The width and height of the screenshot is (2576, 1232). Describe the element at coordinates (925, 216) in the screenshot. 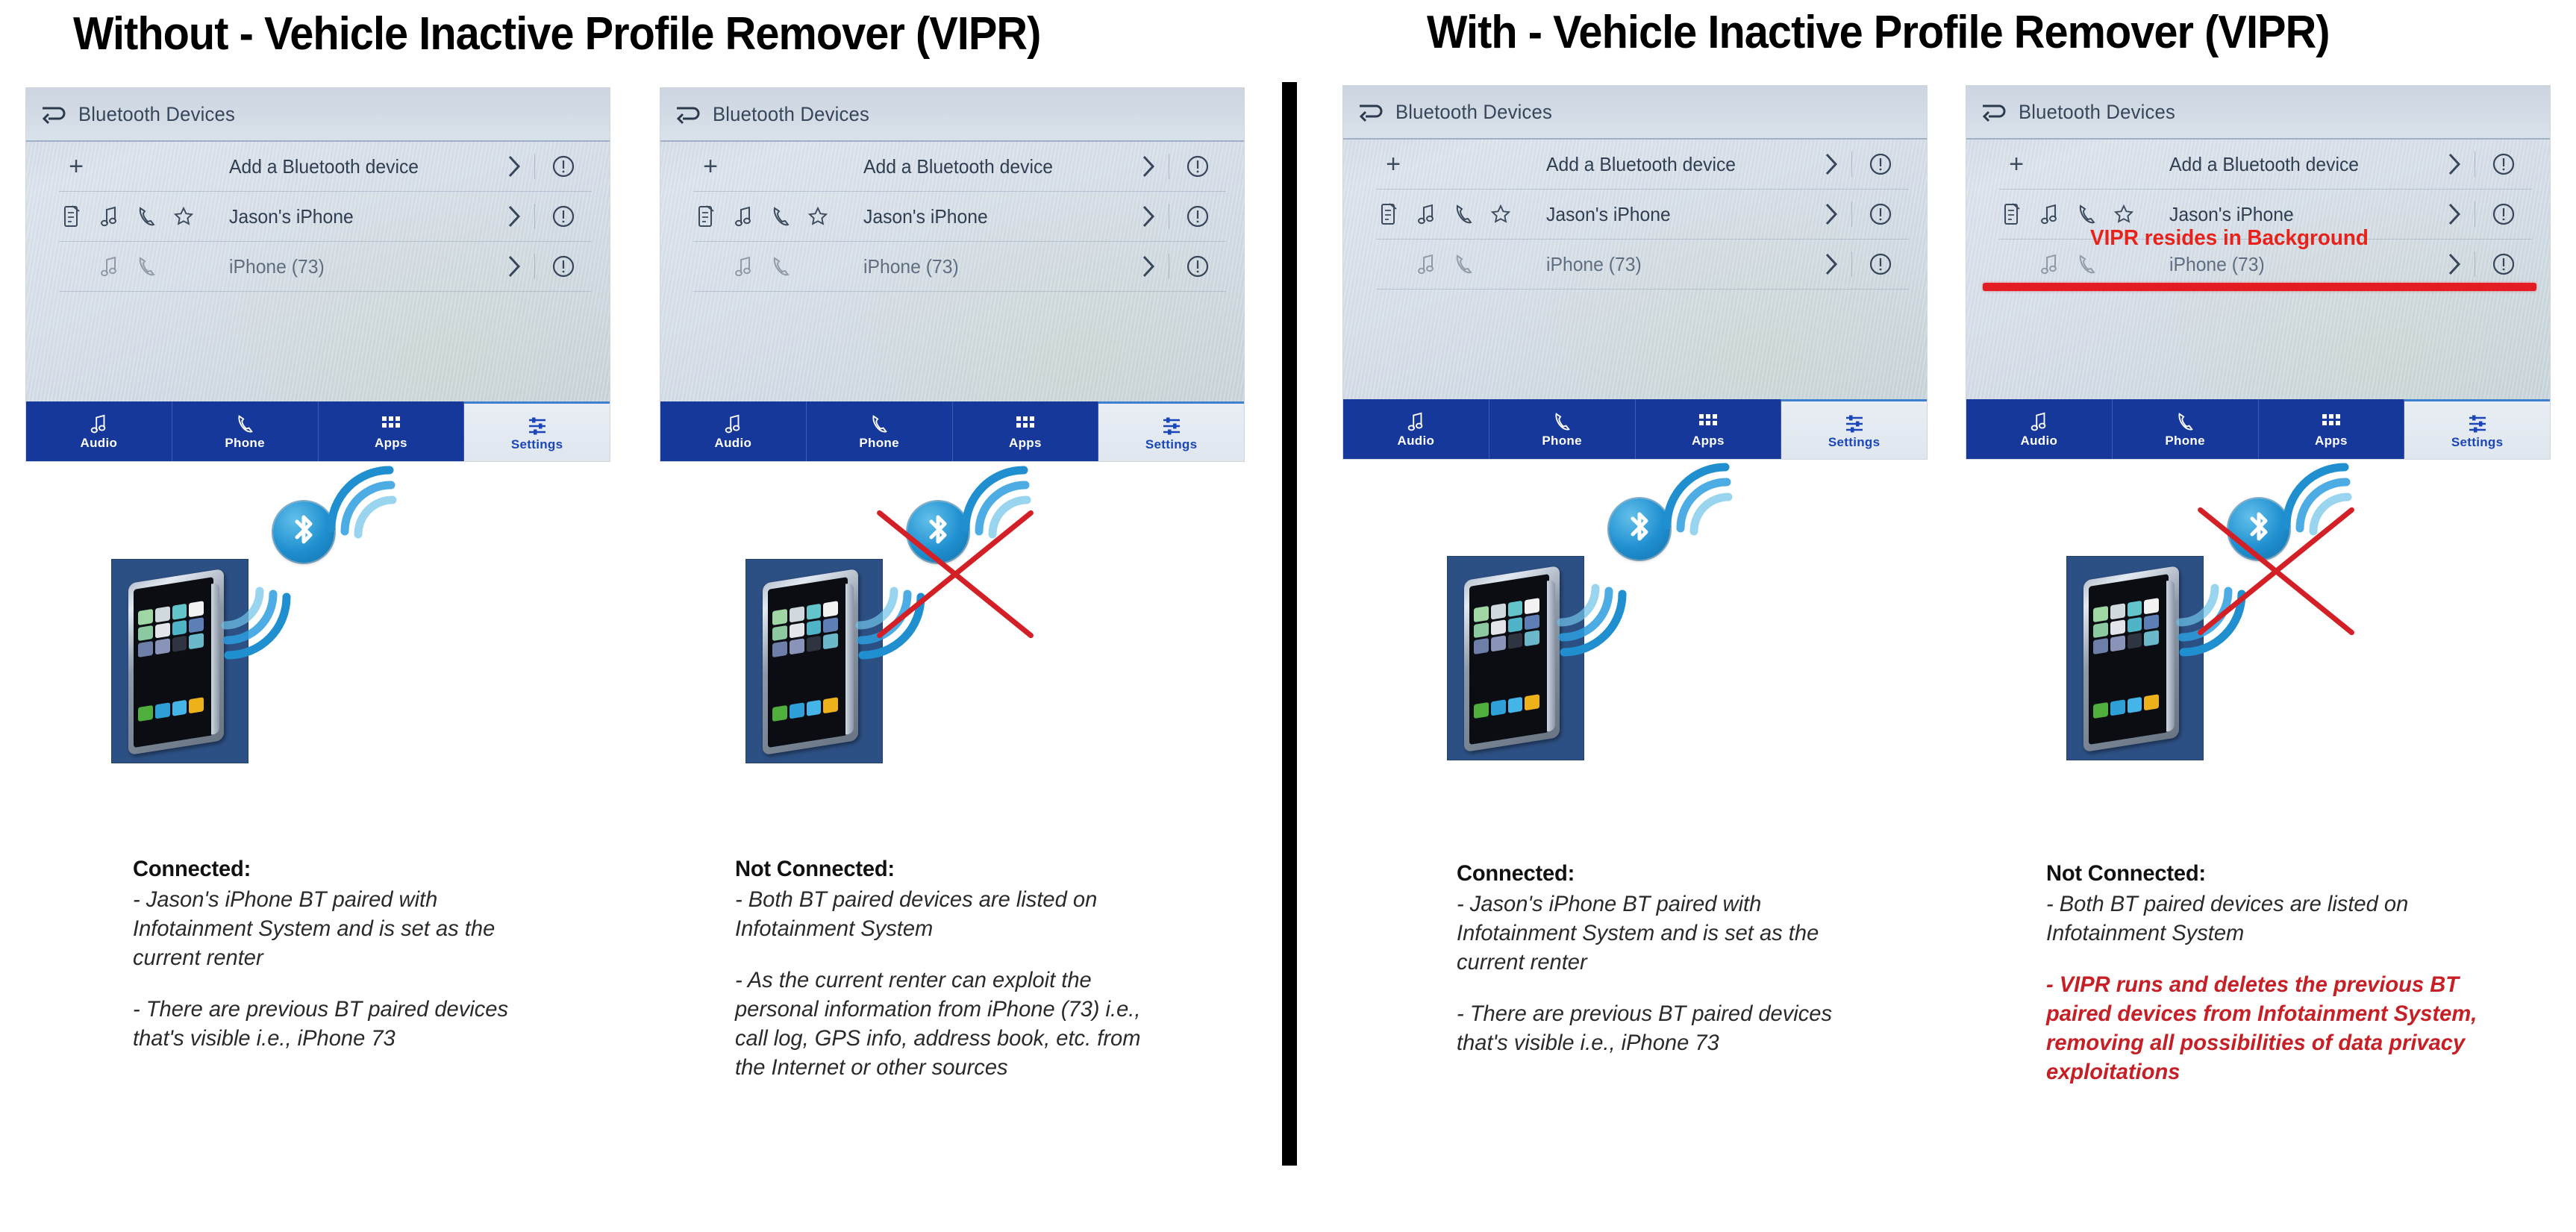

I see `list-item-label: Jason's iPhone` at that location.